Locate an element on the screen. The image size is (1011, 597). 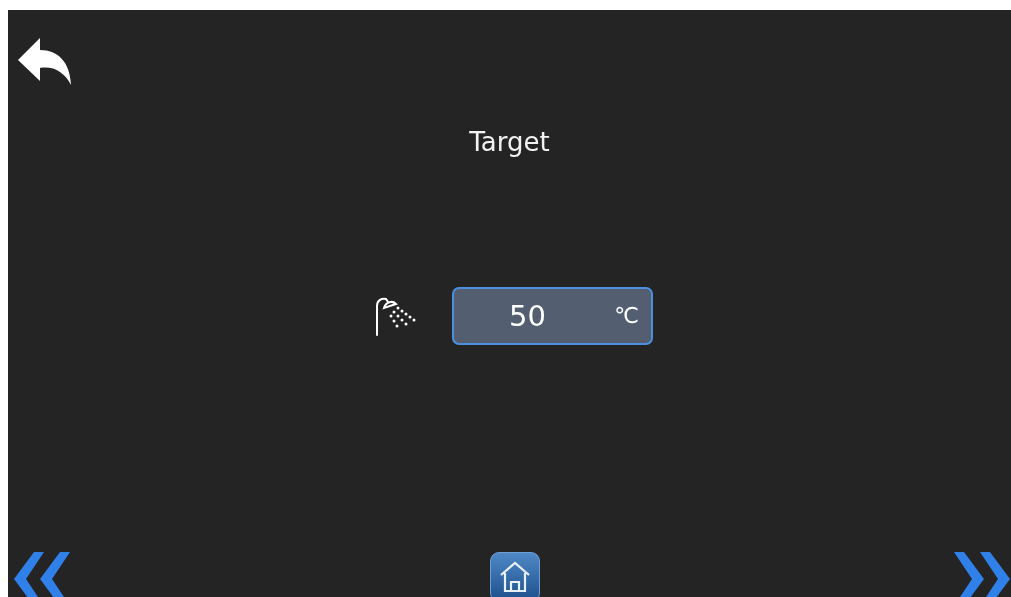
home-button is located at coordinates (514, 574).